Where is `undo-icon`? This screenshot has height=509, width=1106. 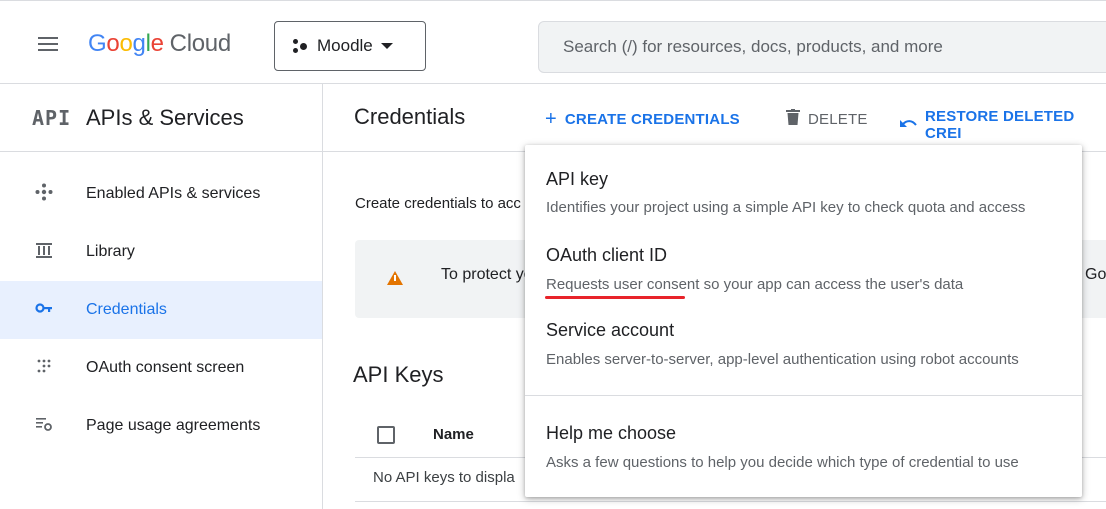
undo-icon is located at coordinates (908, 125).